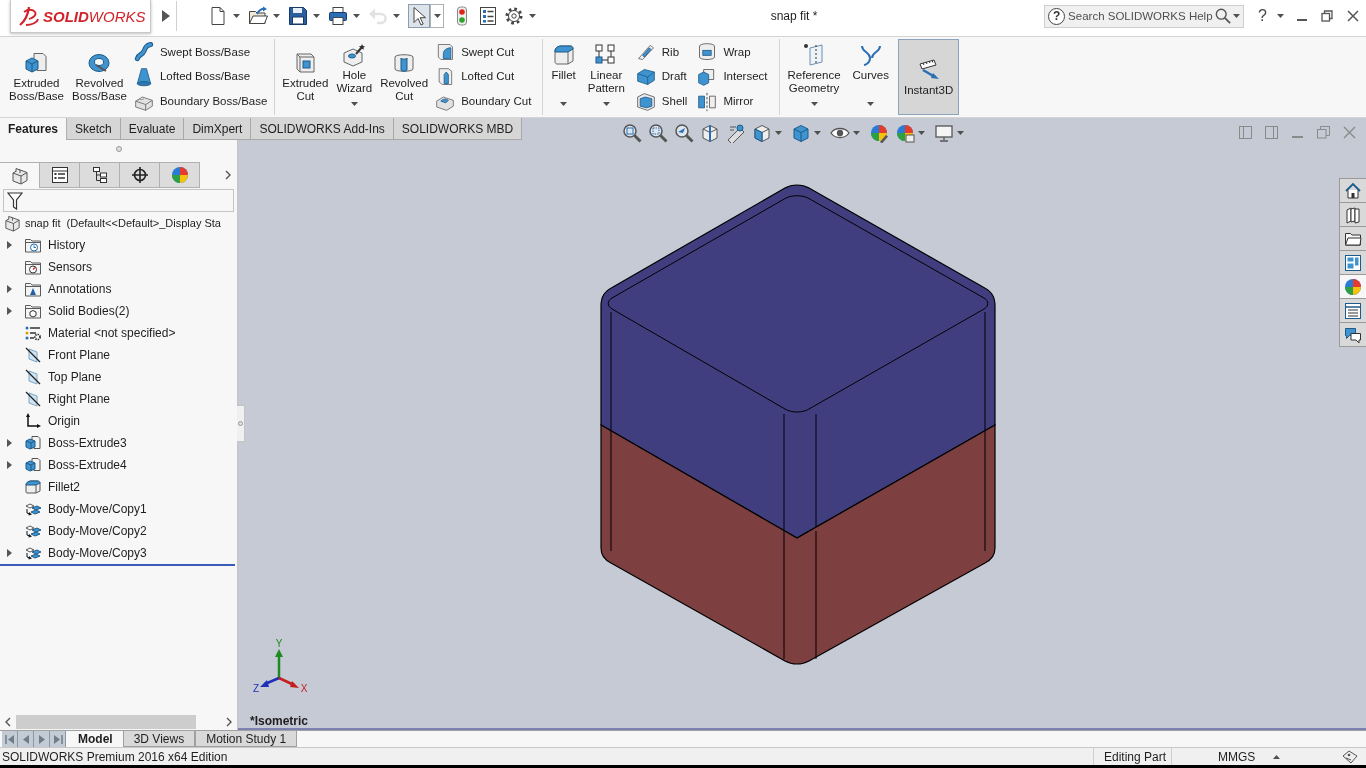 This screenshot has height=768, width=1366. What do you see at coordinates (1327, 16) in the screenshot?
I see `restore-icon` at bounding box center [1327, 16].